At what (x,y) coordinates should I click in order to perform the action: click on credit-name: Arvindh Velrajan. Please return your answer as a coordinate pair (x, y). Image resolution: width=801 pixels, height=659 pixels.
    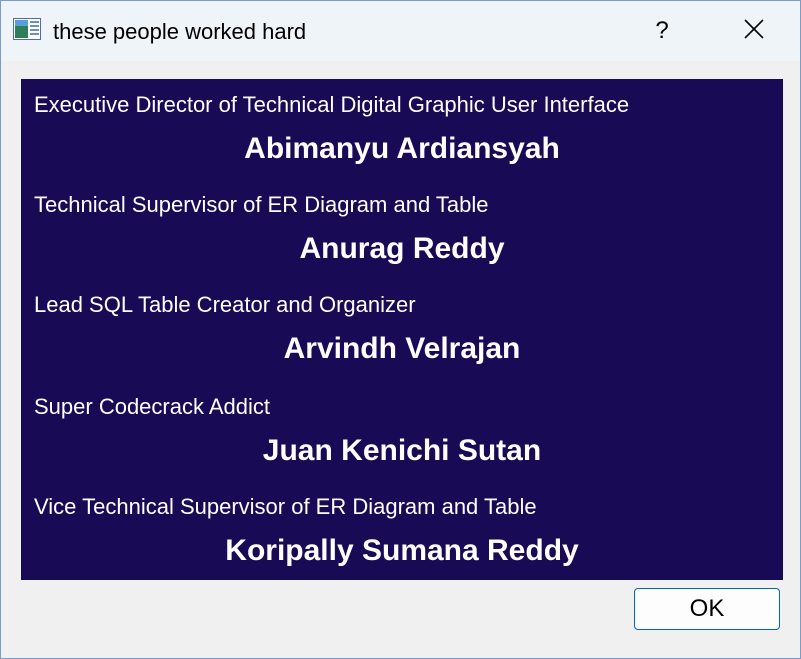
    Looking at the image, I should click on (402, 348).